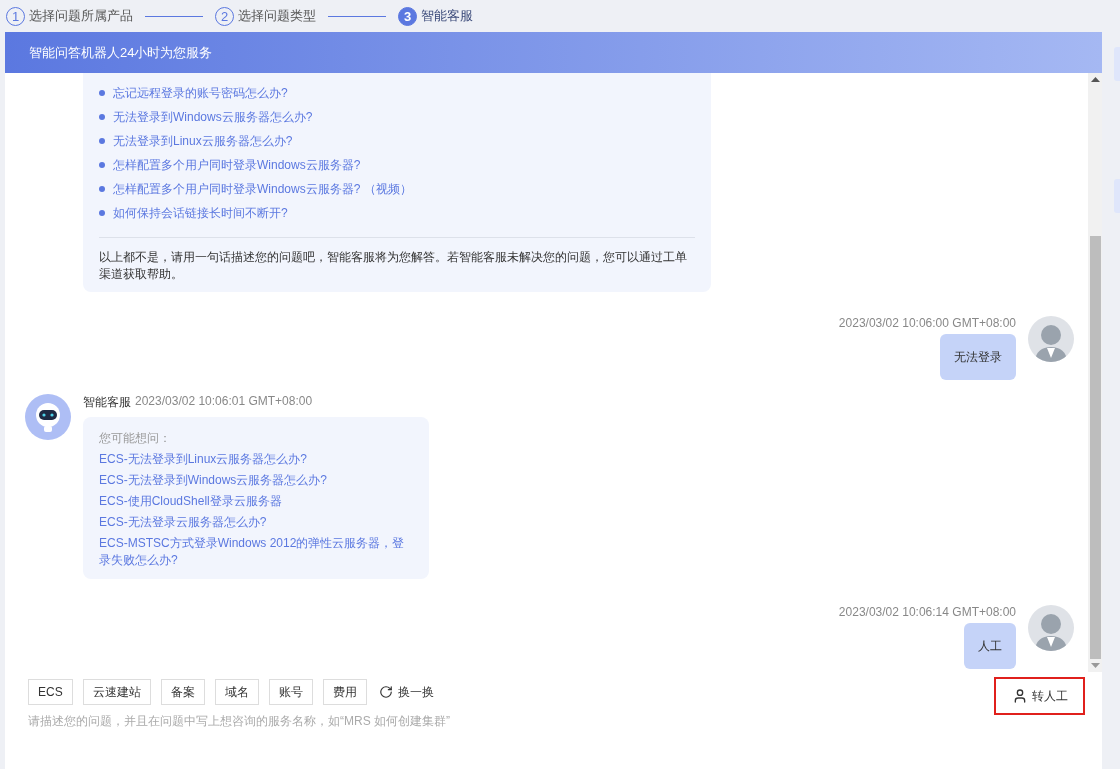 This screenshot has height=769, width=1120. I want to click on suggestion-link: ECS-无法登录云服务器怎么办?, so click(256, 522).